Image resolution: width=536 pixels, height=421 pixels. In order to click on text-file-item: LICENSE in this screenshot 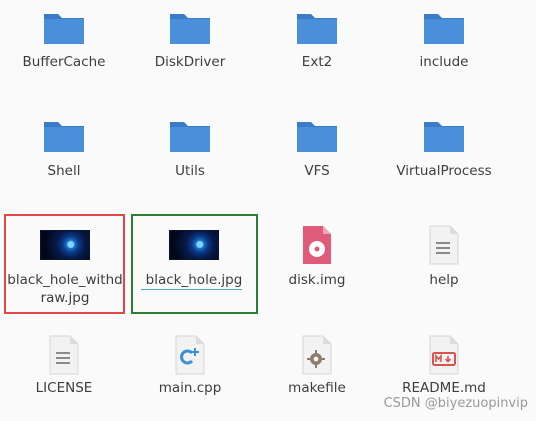, I will do `click(64, 367)`.